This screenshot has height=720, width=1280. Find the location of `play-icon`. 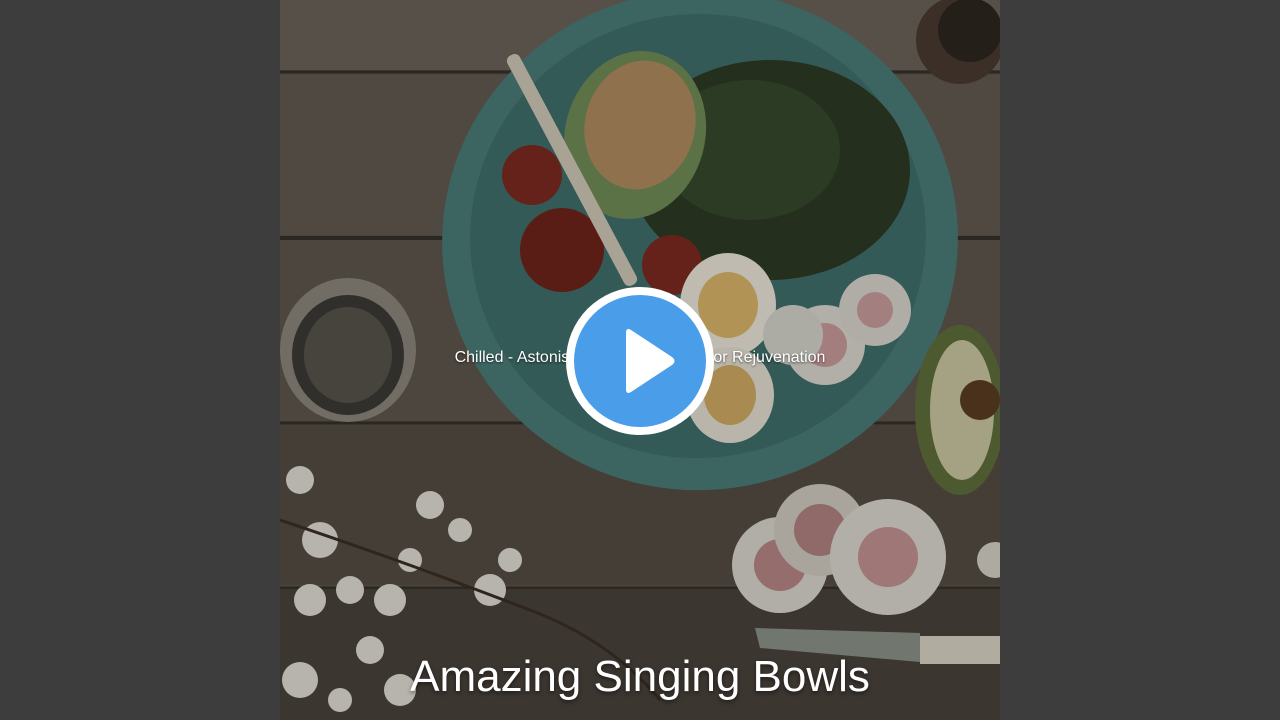

play-icon is located at coordinates (650, 361).